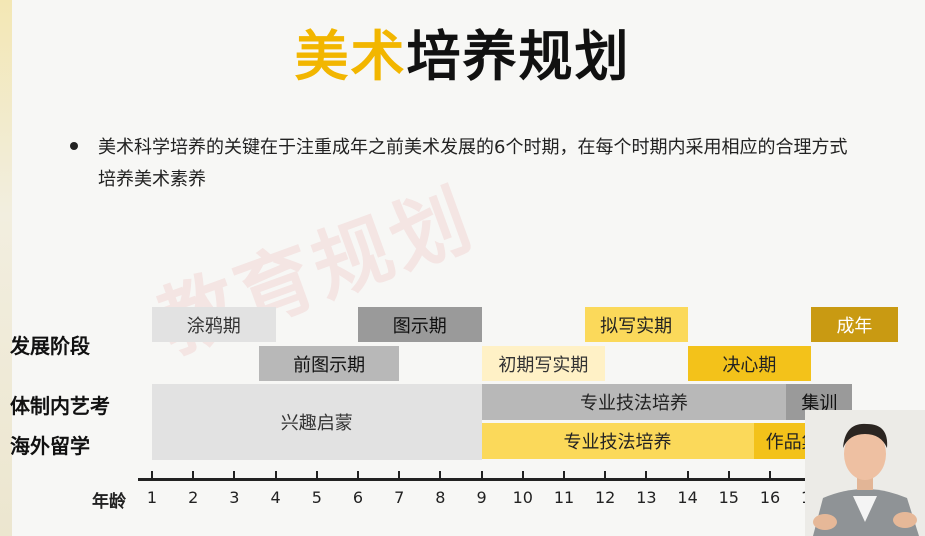 The width and height of the screenshot is (925, 536). I want to click on bar-stage-1: 前图示期, so click(329, 363).